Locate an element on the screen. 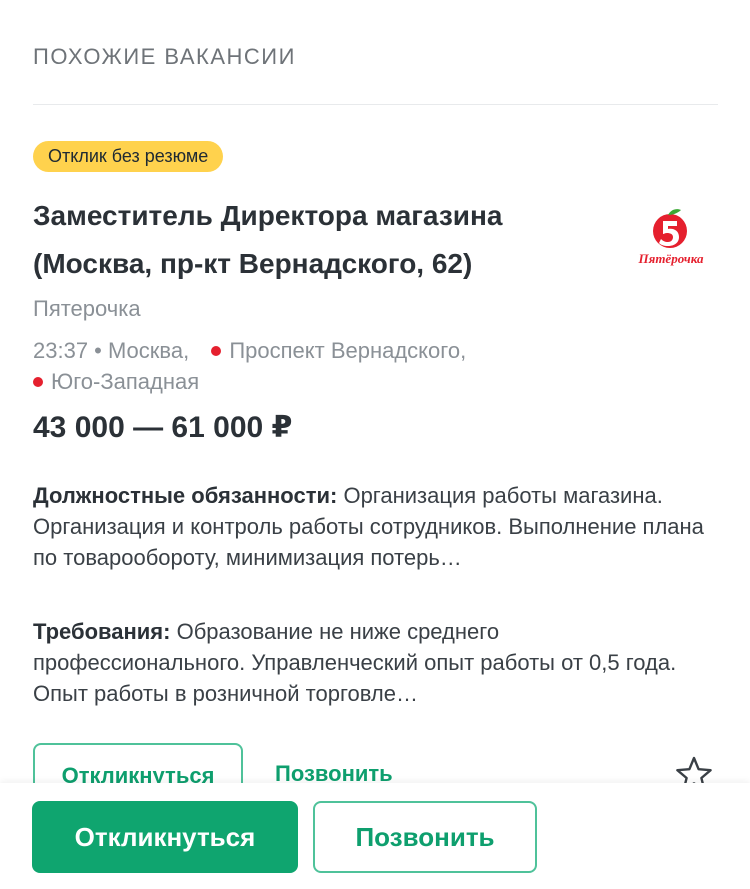 The width and height of the screenshot is (750, 889). company-name: Пятерочка is located at coordinates (87, 309).